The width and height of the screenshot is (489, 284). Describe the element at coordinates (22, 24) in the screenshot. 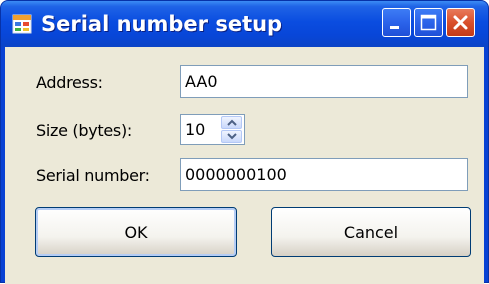

I see `app-window-icon` at that location.